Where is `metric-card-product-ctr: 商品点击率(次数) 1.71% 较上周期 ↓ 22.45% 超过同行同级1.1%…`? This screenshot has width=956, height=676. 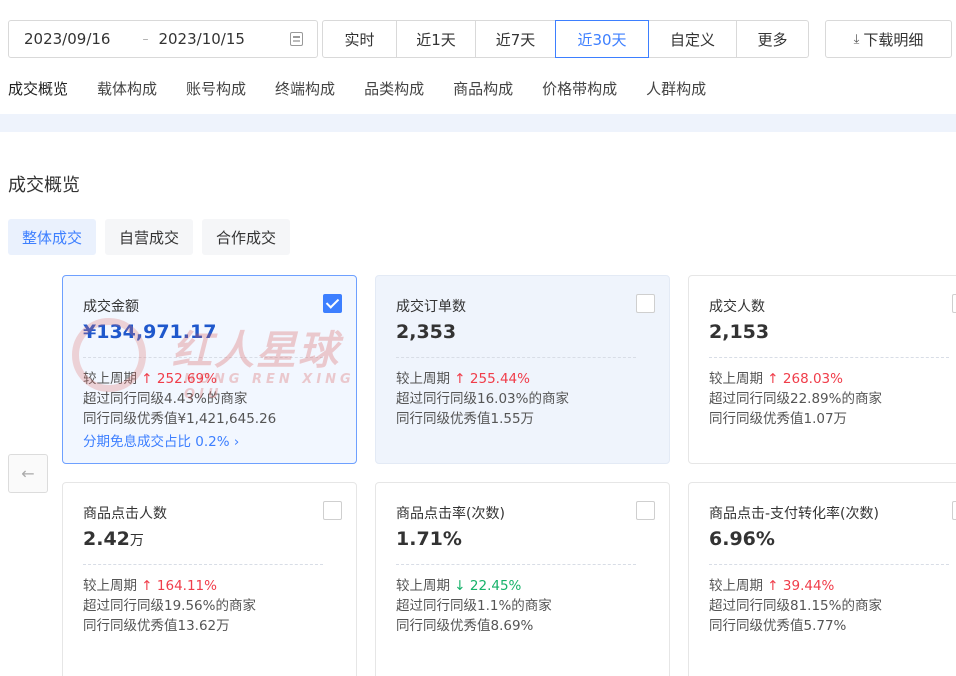 metric-card-product-ctr: 商品点击率(次数) 1.71% 较上周期 ↓ 22.45% 超过同行同级1.1%… is located at coordinates (522, 579).